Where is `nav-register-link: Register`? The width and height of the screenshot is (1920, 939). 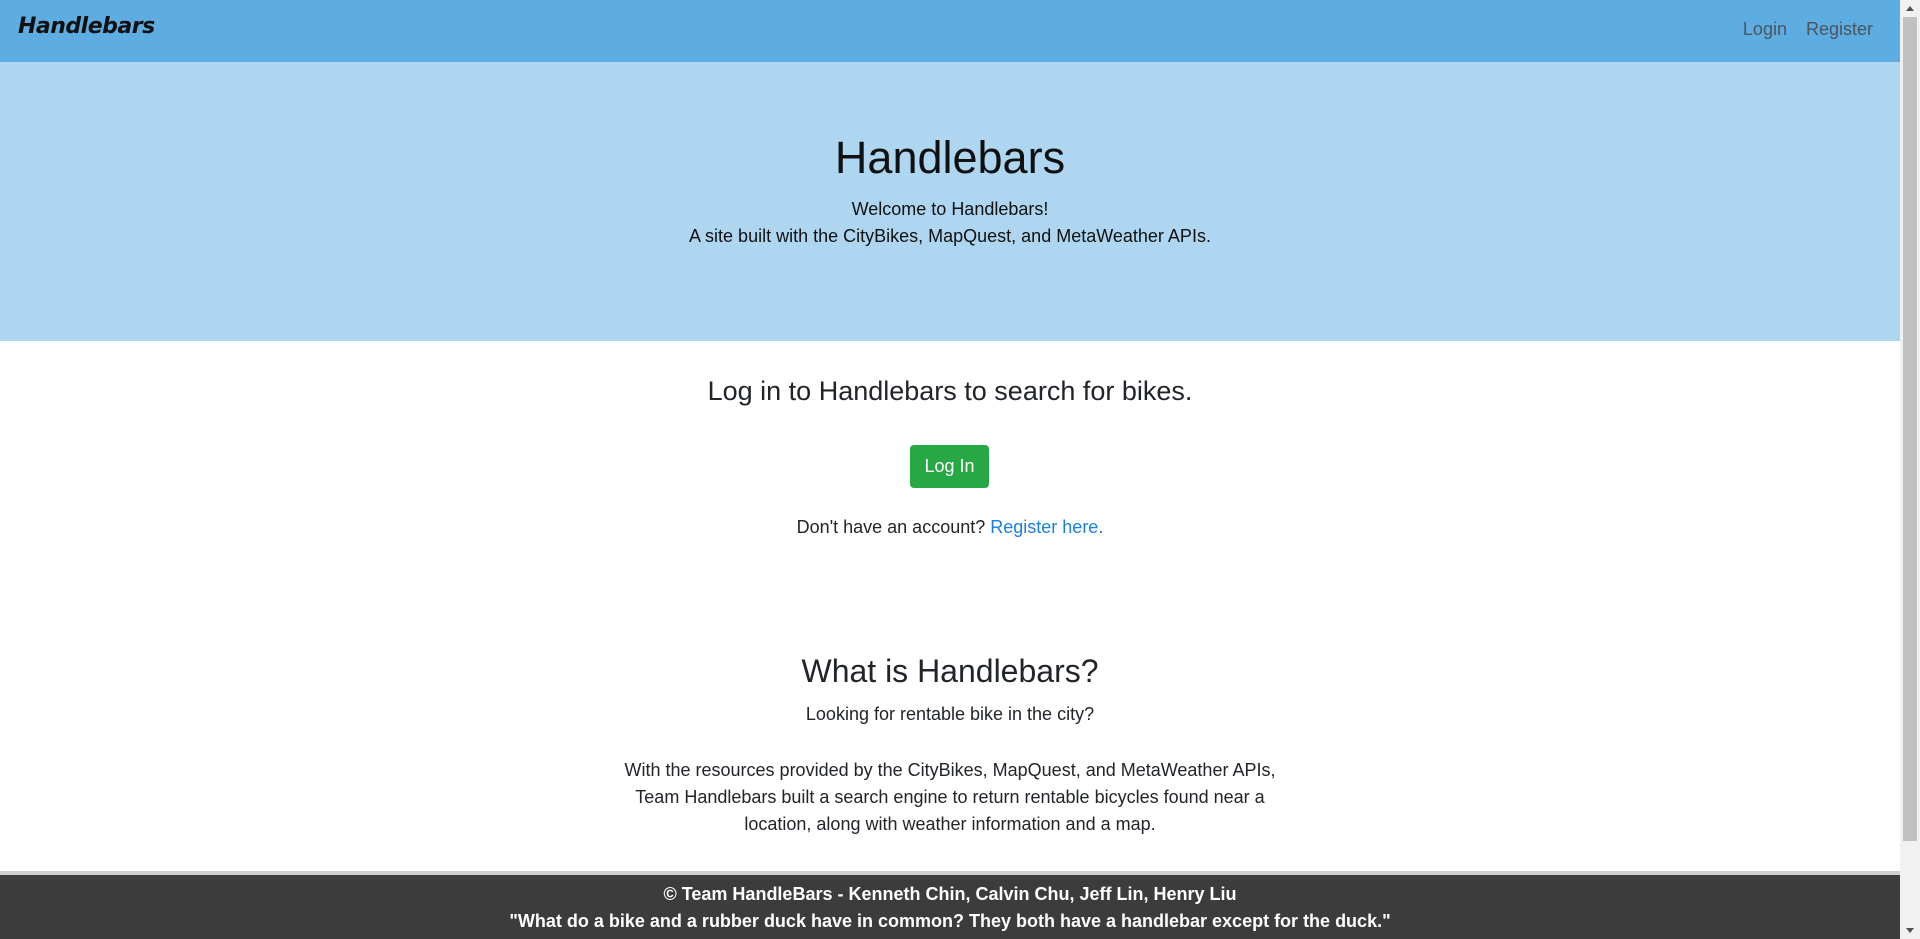 nav-register-link: Register is located at coordinates (1839, 29).